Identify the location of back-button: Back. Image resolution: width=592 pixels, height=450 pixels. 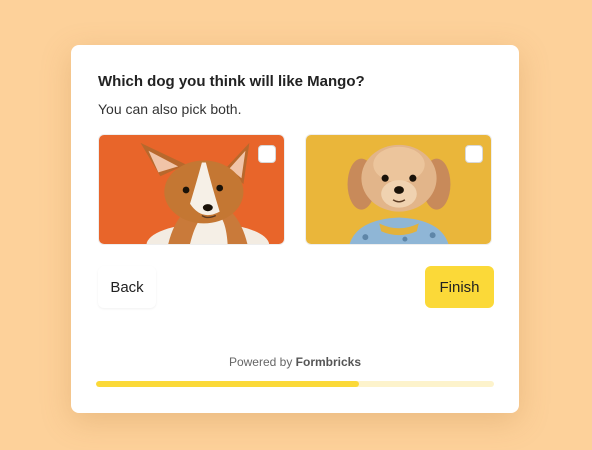
(127, 287).